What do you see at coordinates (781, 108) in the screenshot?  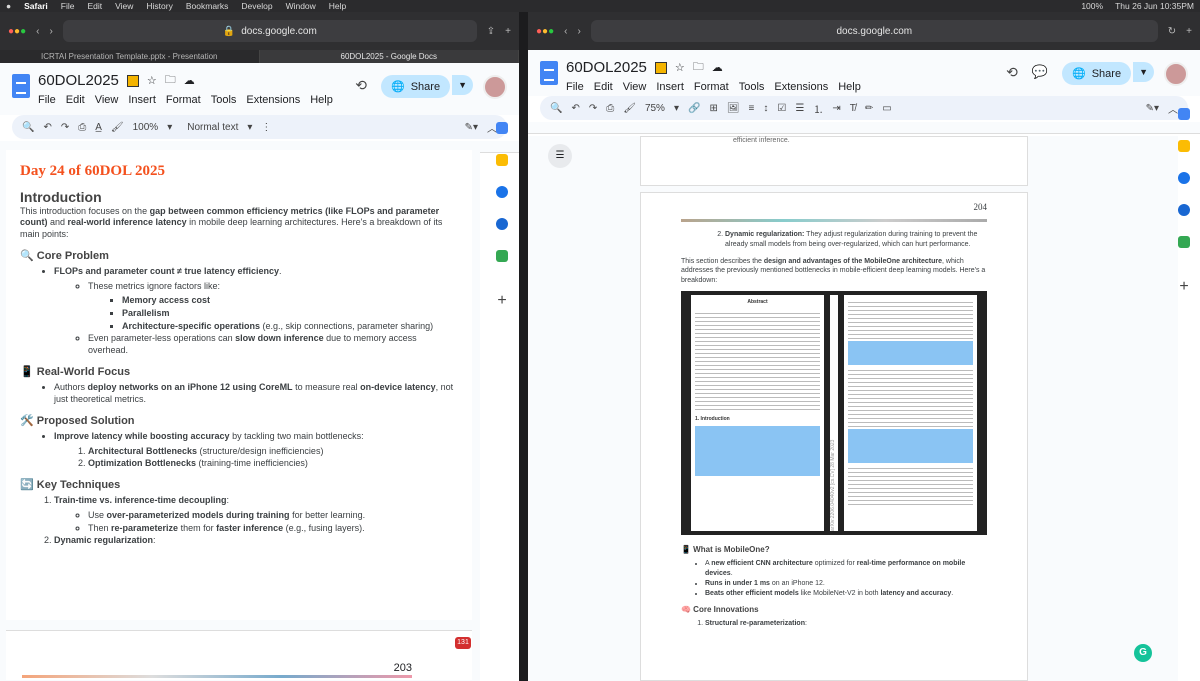 I see `checklist-icon: ☑` at bounding box center [781, 108].